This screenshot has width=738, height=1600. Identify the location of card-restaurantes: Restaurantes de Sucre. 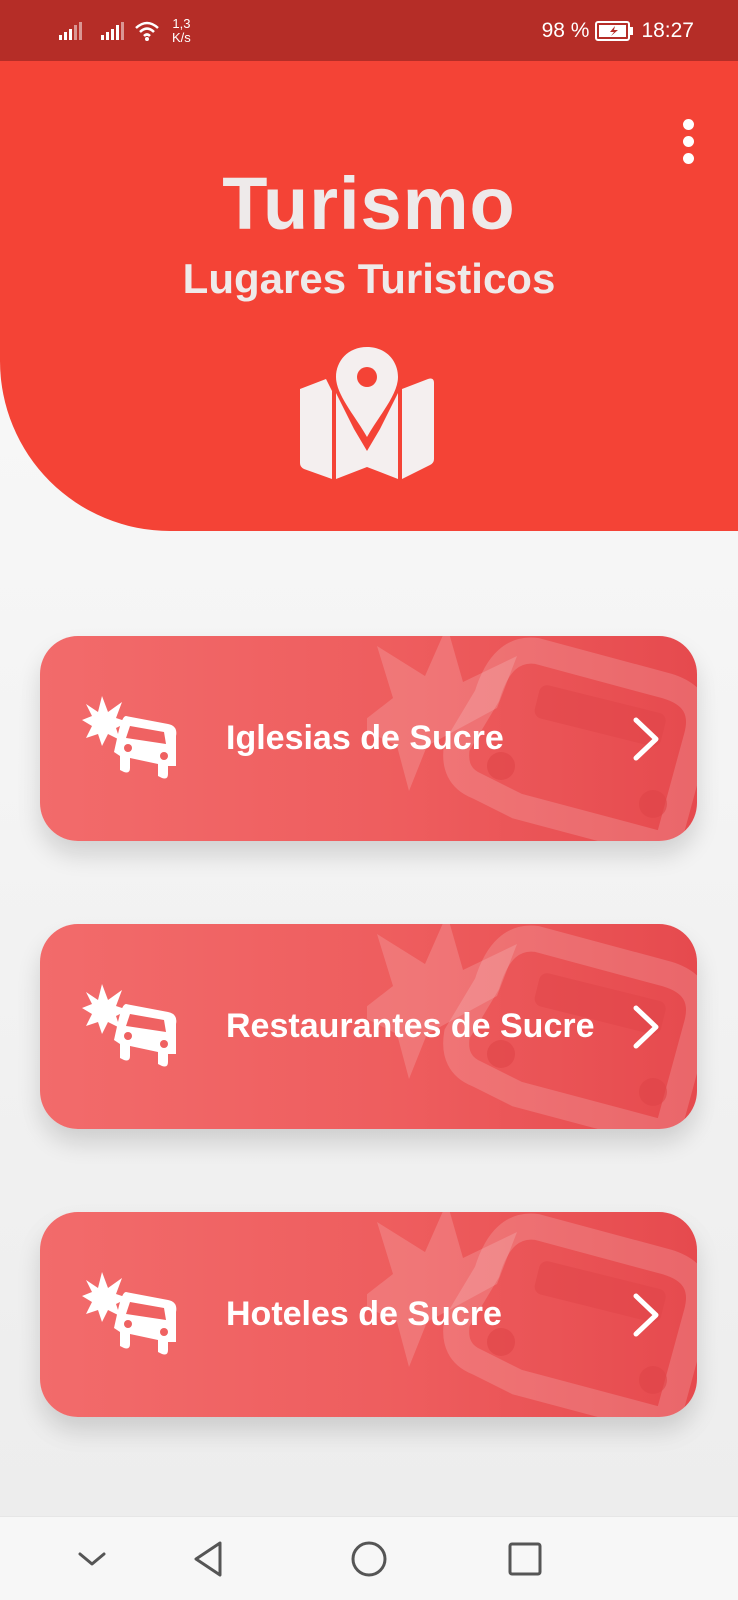
(368, 1026).